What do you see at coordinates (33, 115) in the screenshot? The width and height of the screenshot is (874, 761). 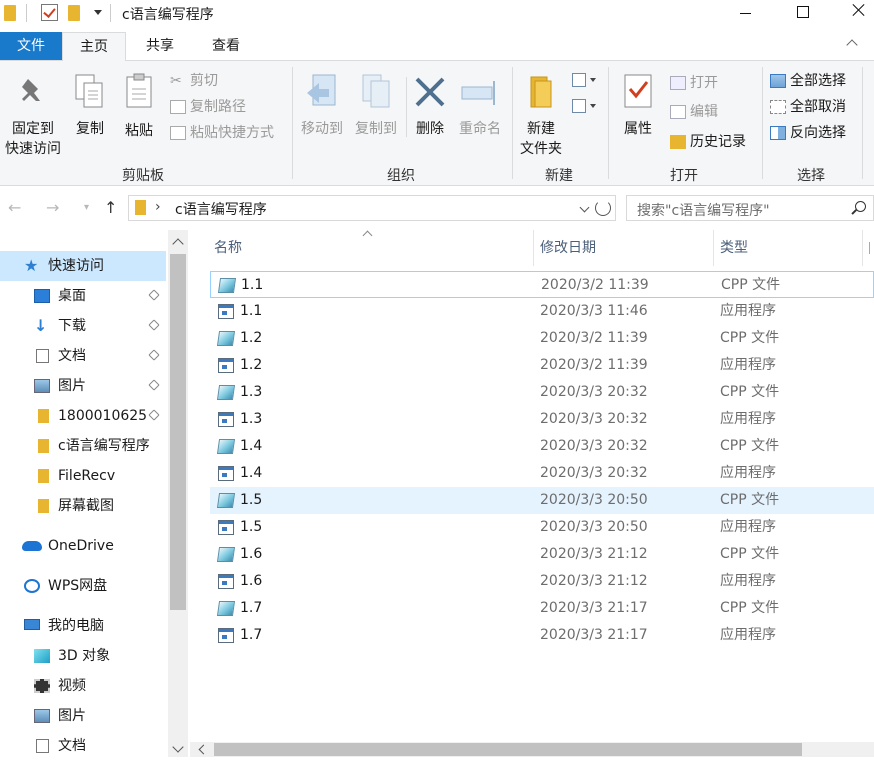 I see `pin-to-quick-access-button: 固定到 快速访问` at bounding box center [33, 115].